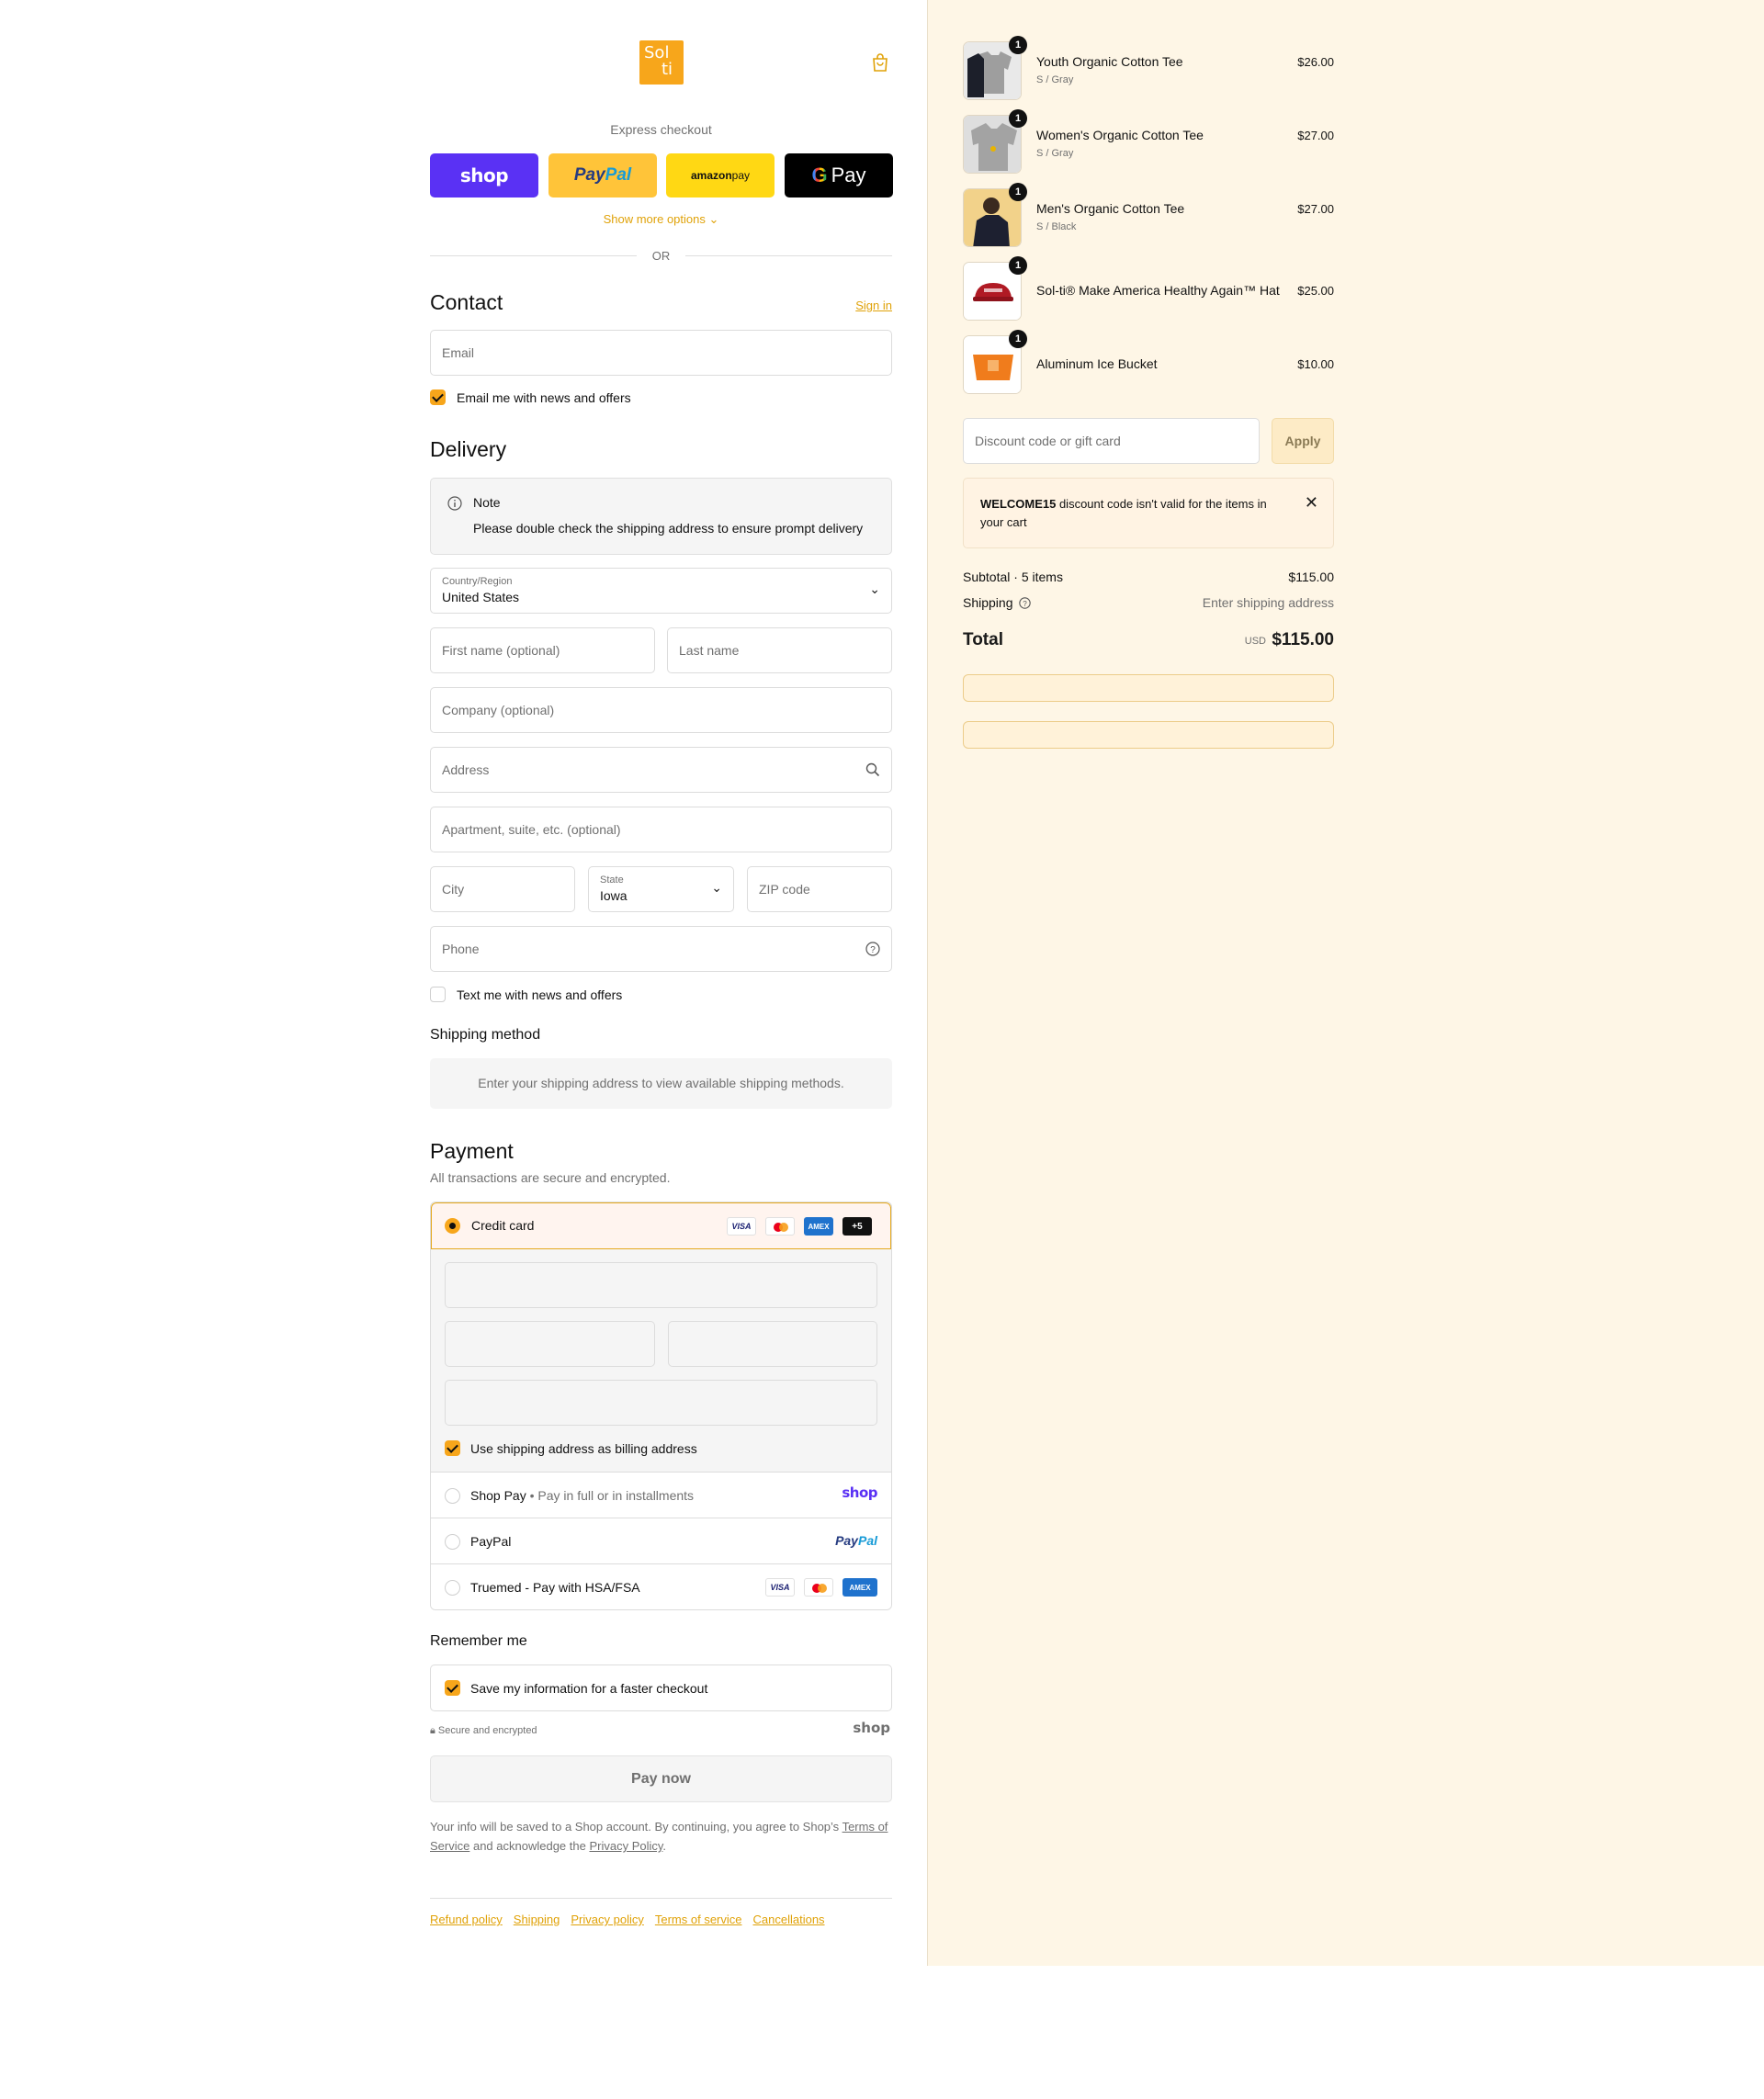 The image size is (1764, 2099). I want to click on apartment-placeholder: Apartment, suite, etc. (optional), so click(531, 829).